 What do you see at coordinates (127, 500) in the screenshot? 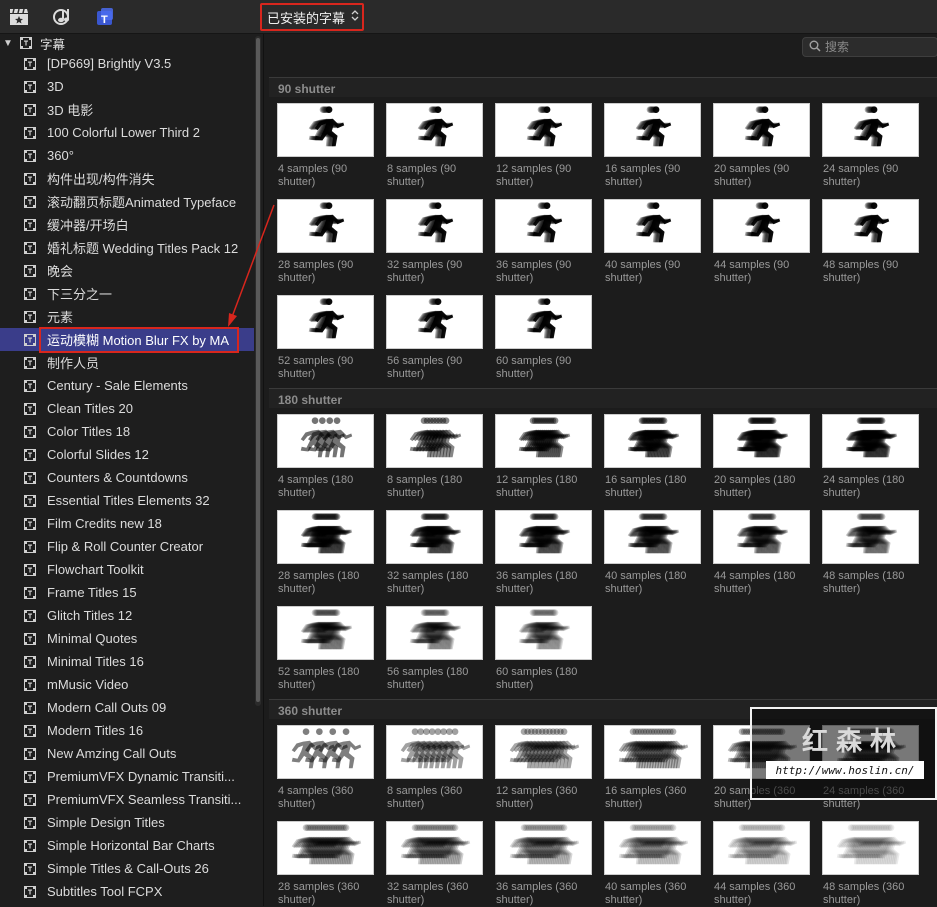
I see `sidebar-item: Essential Titles Elements 32` at bounding box center [127, 500].